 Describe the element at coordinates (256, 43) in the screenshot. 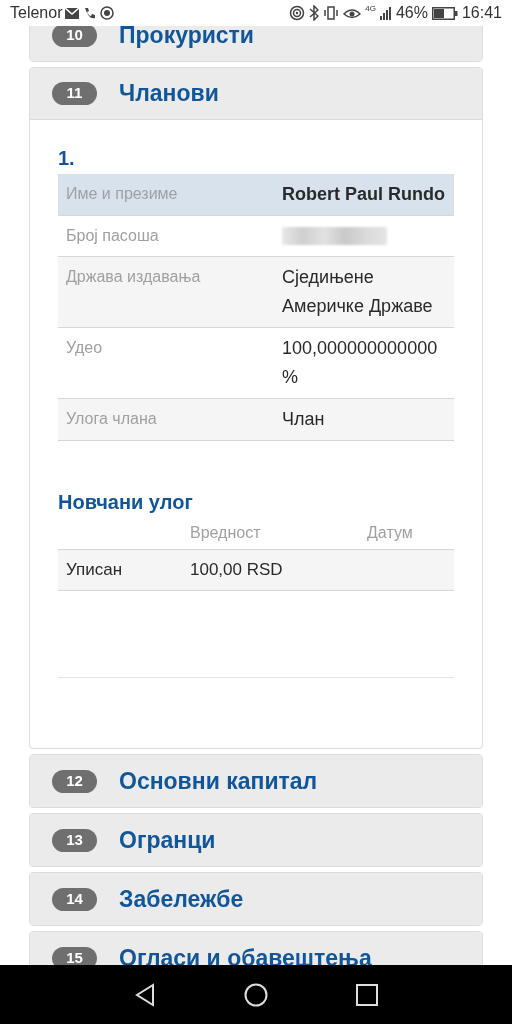

I see `section-header: 10 Прокуристи` at that location.